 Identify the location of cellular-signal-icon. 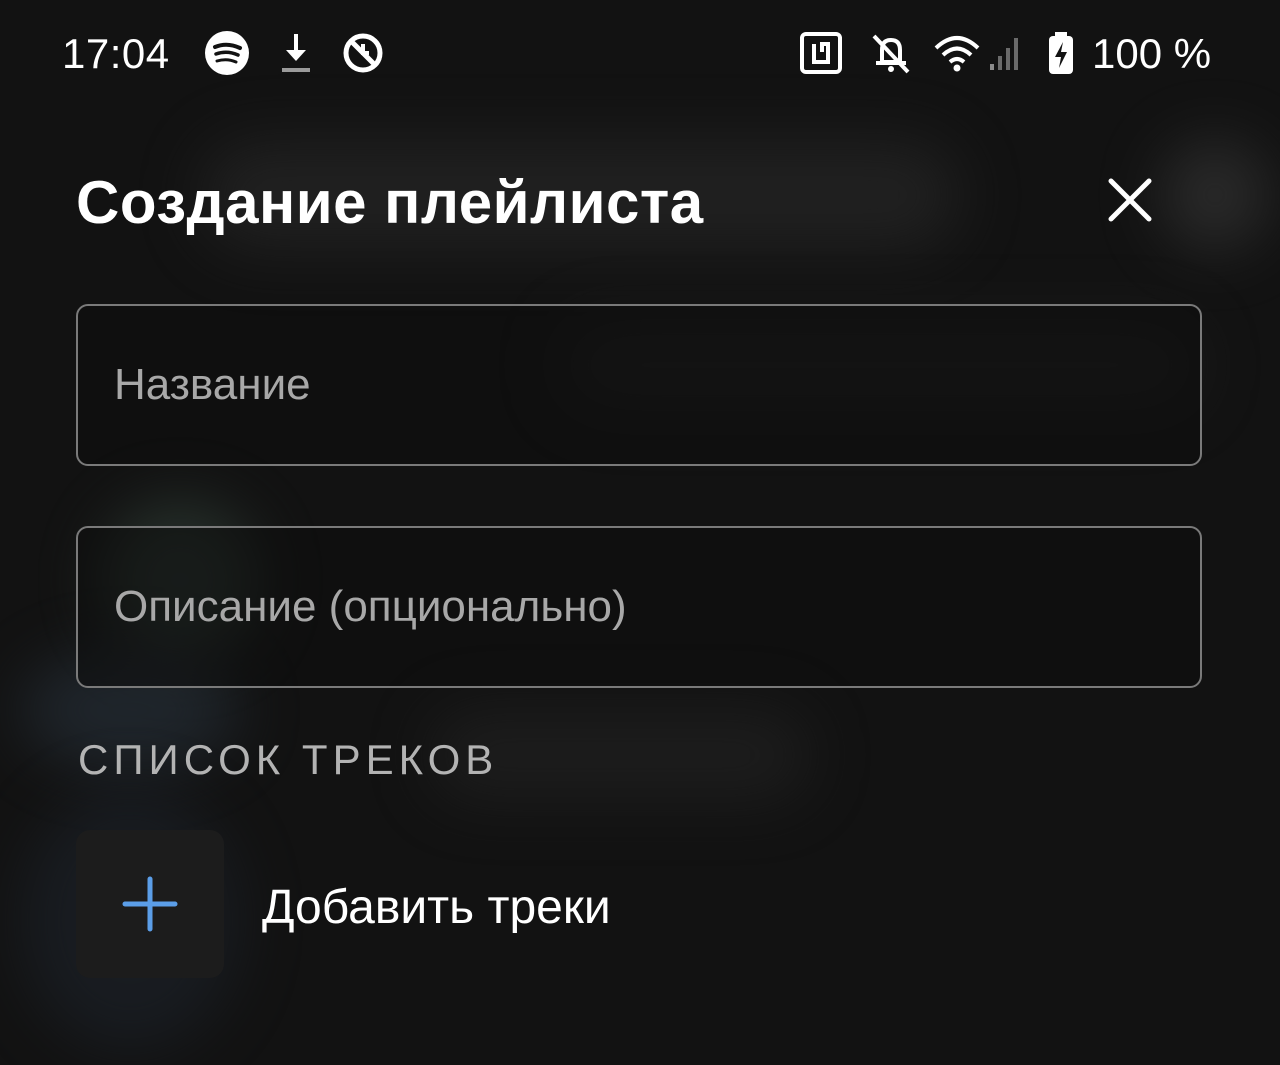
(1006, 53).